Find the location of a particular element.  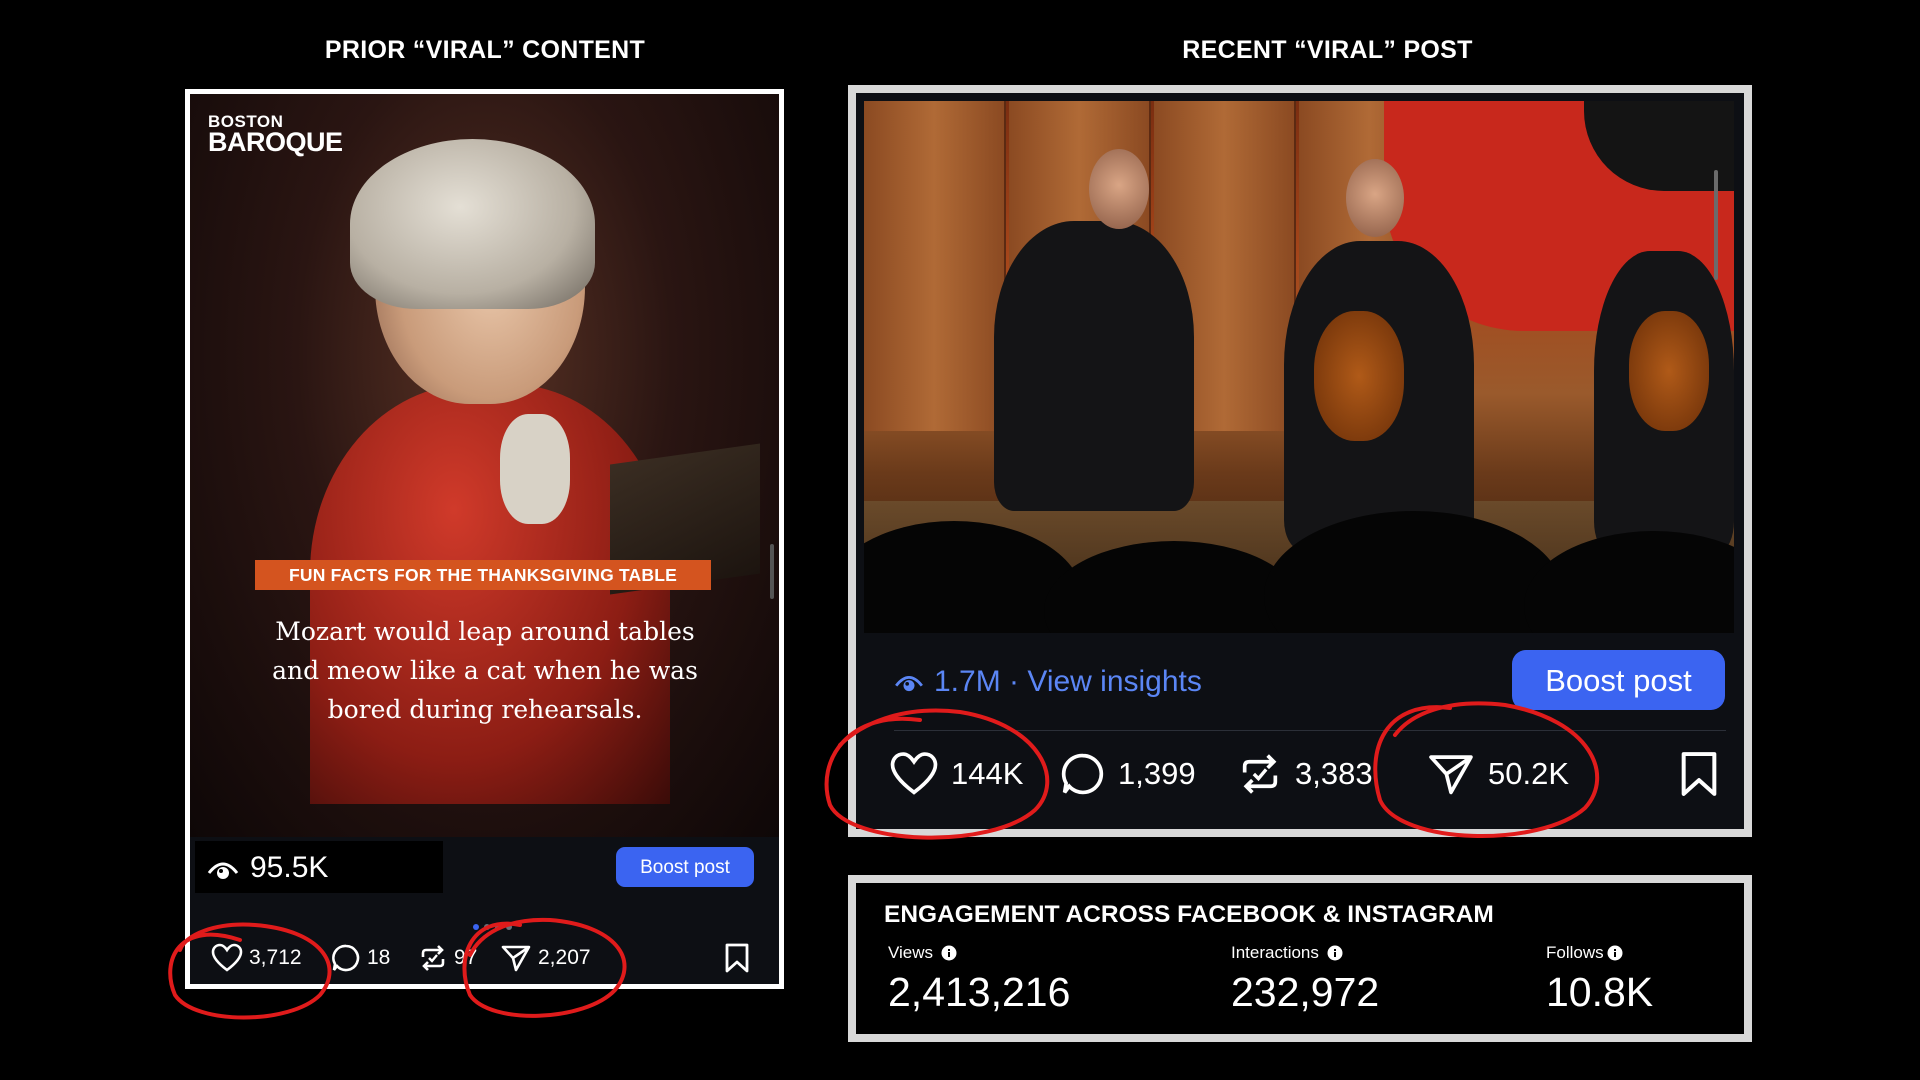

left-heading: PRIOR “VIRAL” CONTENT is located at coordinates (485, 50).